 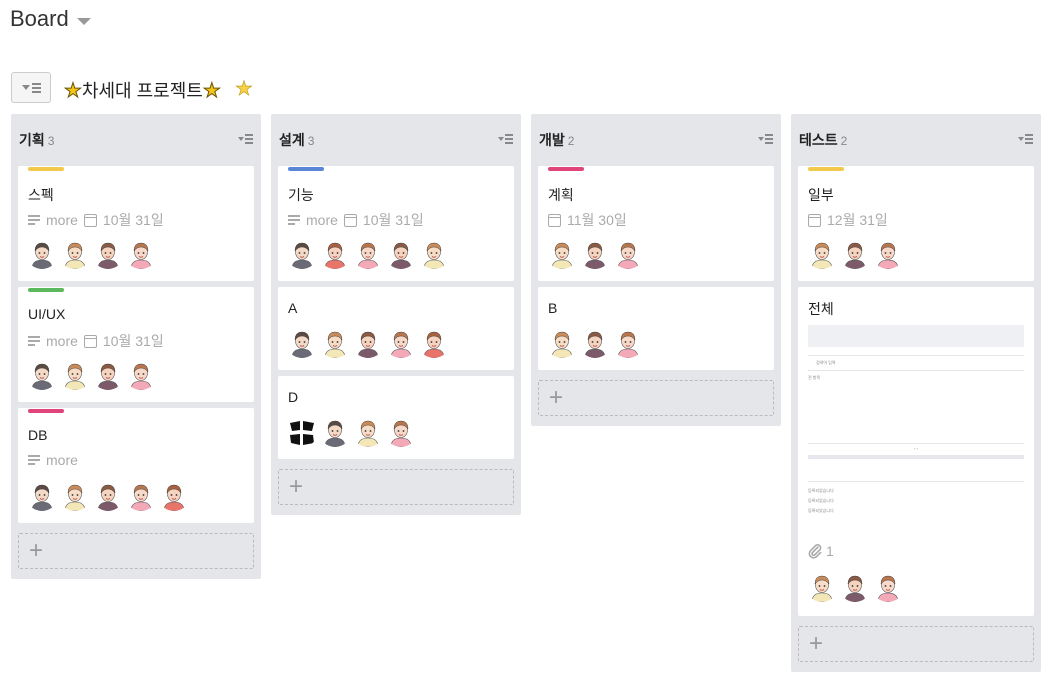 What do you see at coordinates (39, 18) in the screenshot?
I see `board-title: Board` at bounding box center [39, 18].